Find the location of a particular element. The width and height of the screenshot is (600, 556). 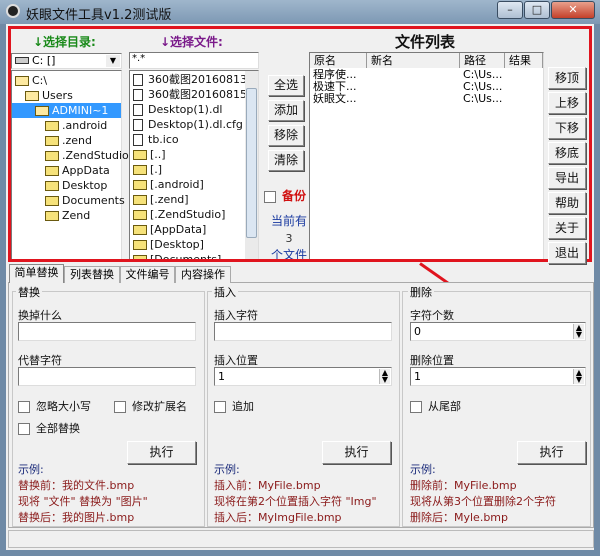

chevron-down-icon: ▼ is located at coordinates (113, 61).